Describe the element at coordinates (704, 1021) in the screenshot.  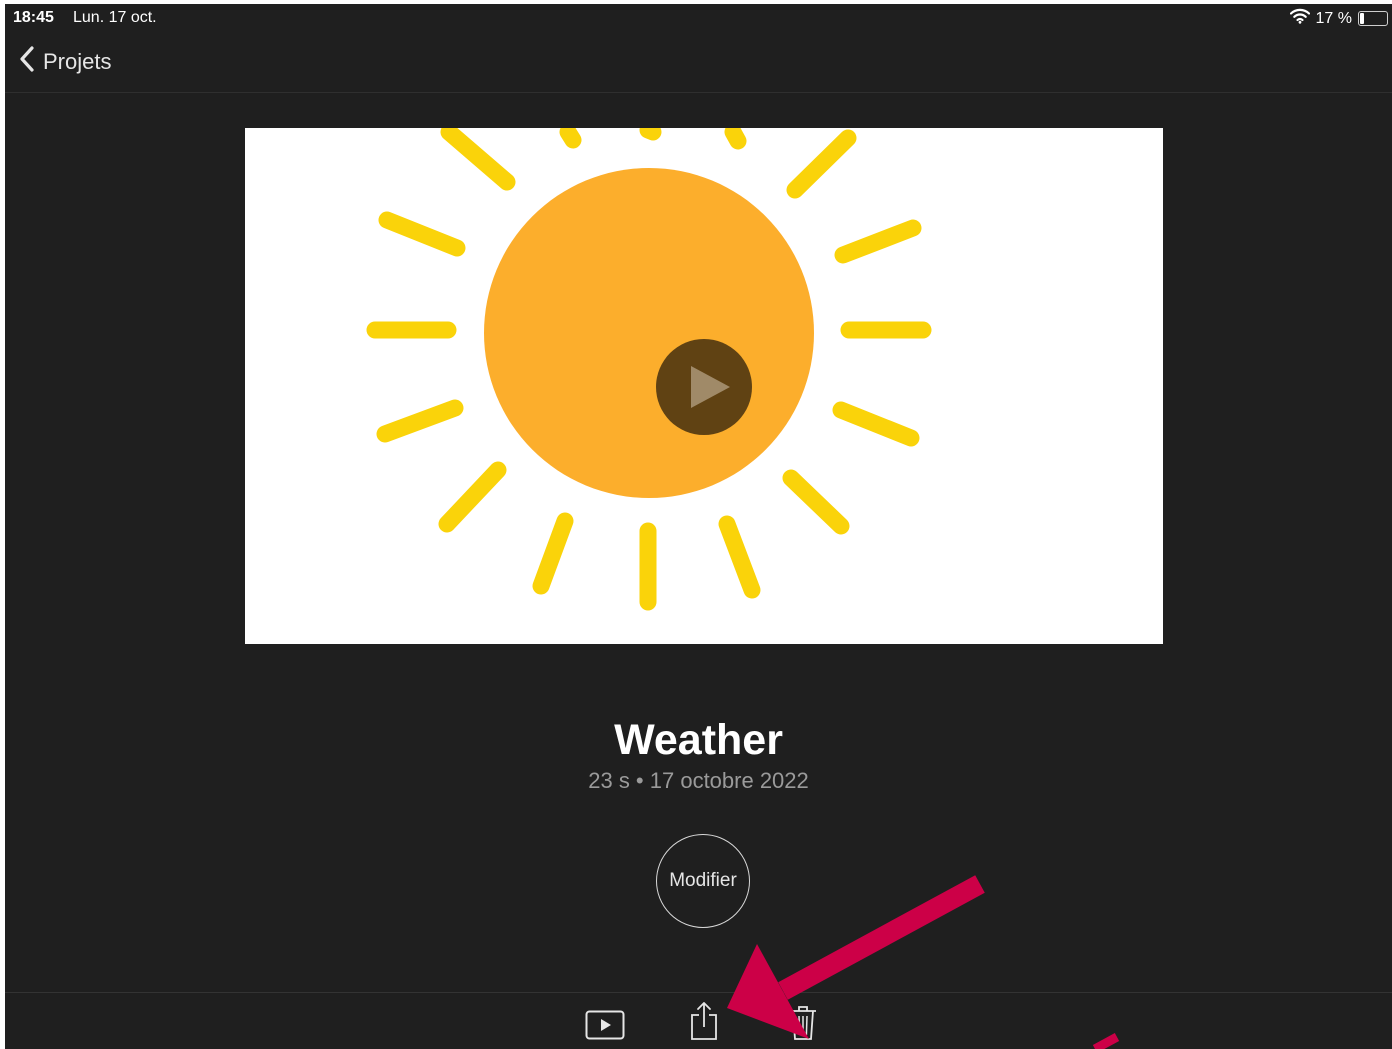
I see `share-icon` at that location.